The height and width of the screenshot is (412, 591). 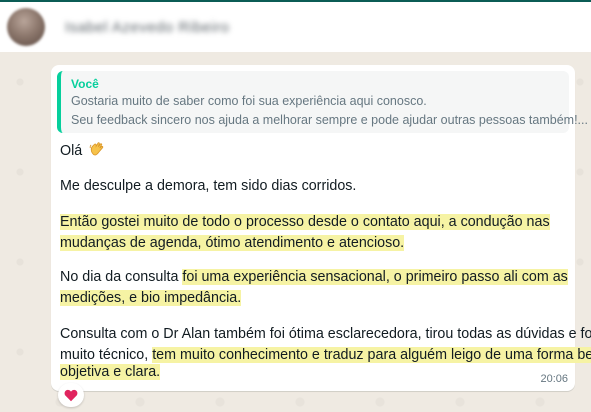 I want to click on highlighted-text: objetiva e clara., so click(x=110, y=372).